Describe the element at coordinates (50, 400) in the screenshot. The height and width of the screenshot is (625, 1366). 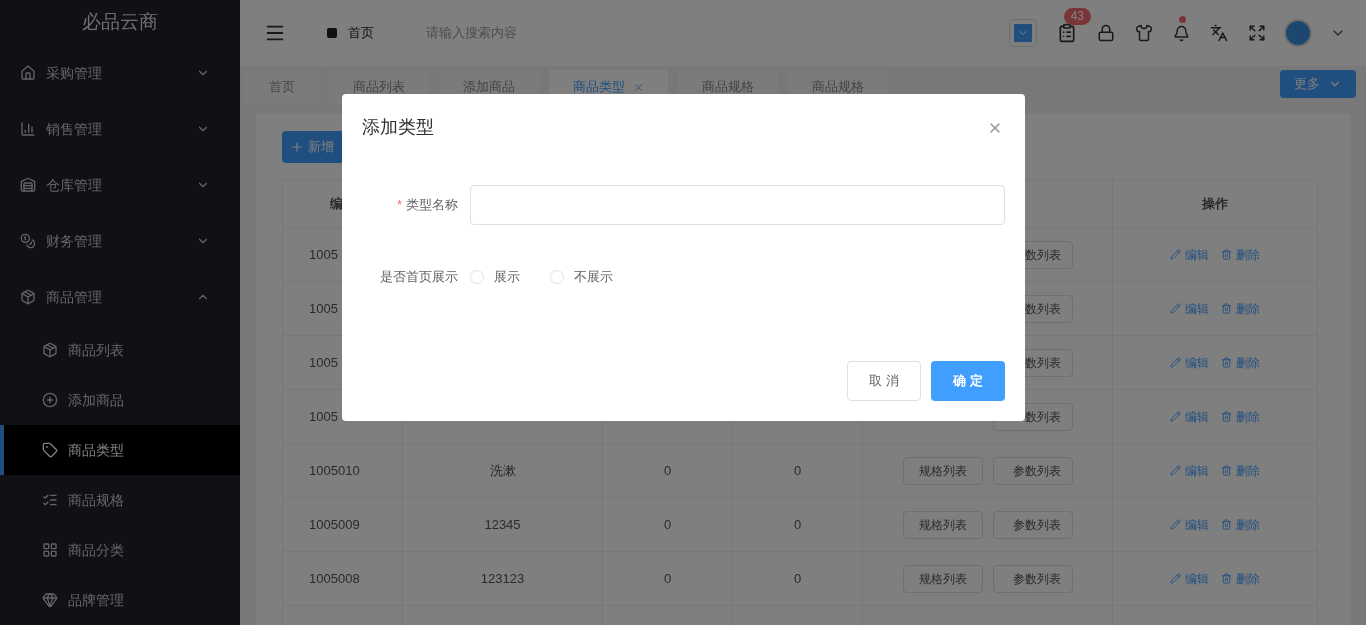
I see `plus-circle-icon` at that location.